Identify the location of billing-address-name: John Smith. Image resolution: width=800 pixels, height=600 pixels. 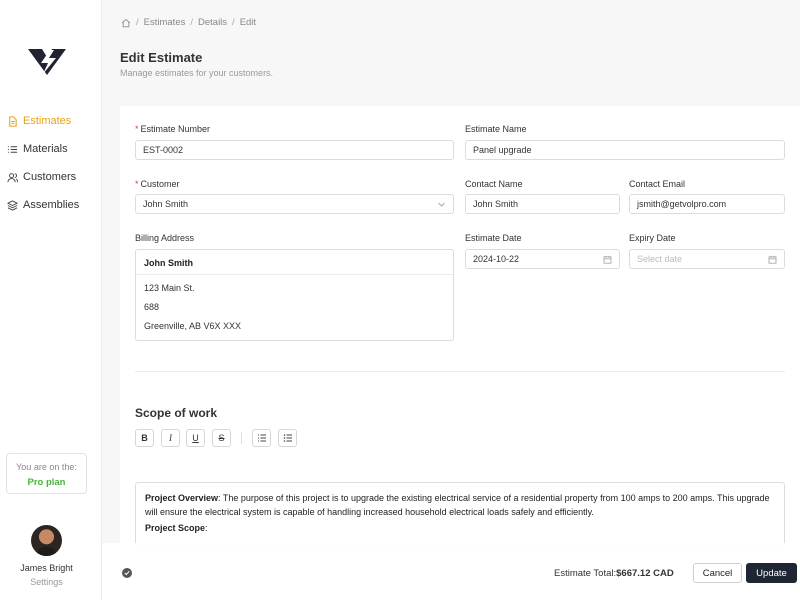
(168, 263).